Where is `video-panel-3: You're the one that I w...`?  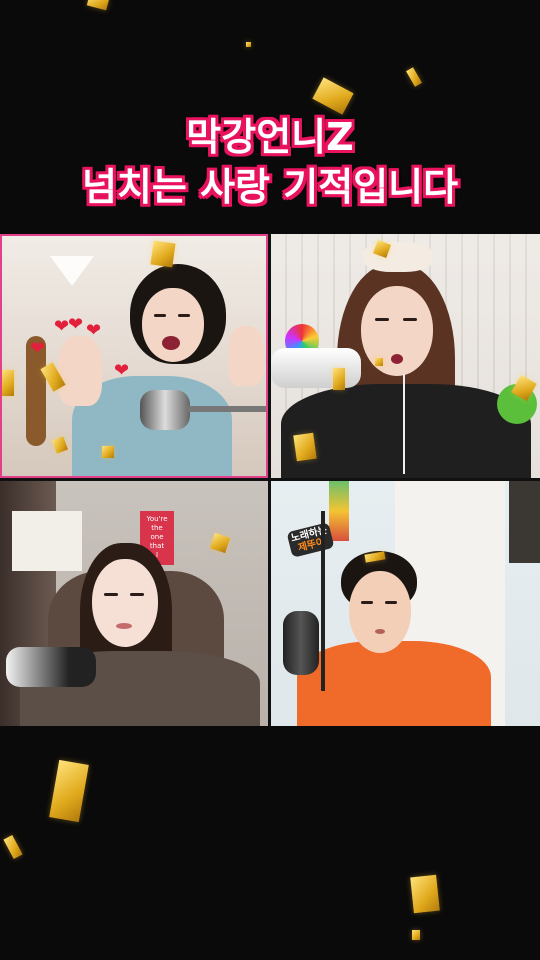
video-panel-3: You're the one that I w... is located at coordinates (134, 603).